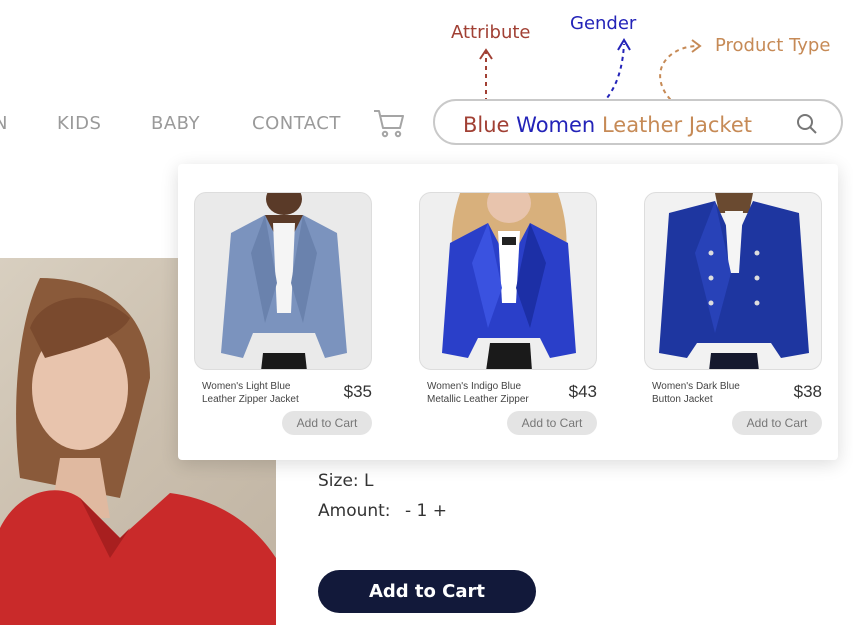  What do you see at coordinates (556, 125) in the screenshot?
I see `query-gender: Women` at bounding box center [556, 125].